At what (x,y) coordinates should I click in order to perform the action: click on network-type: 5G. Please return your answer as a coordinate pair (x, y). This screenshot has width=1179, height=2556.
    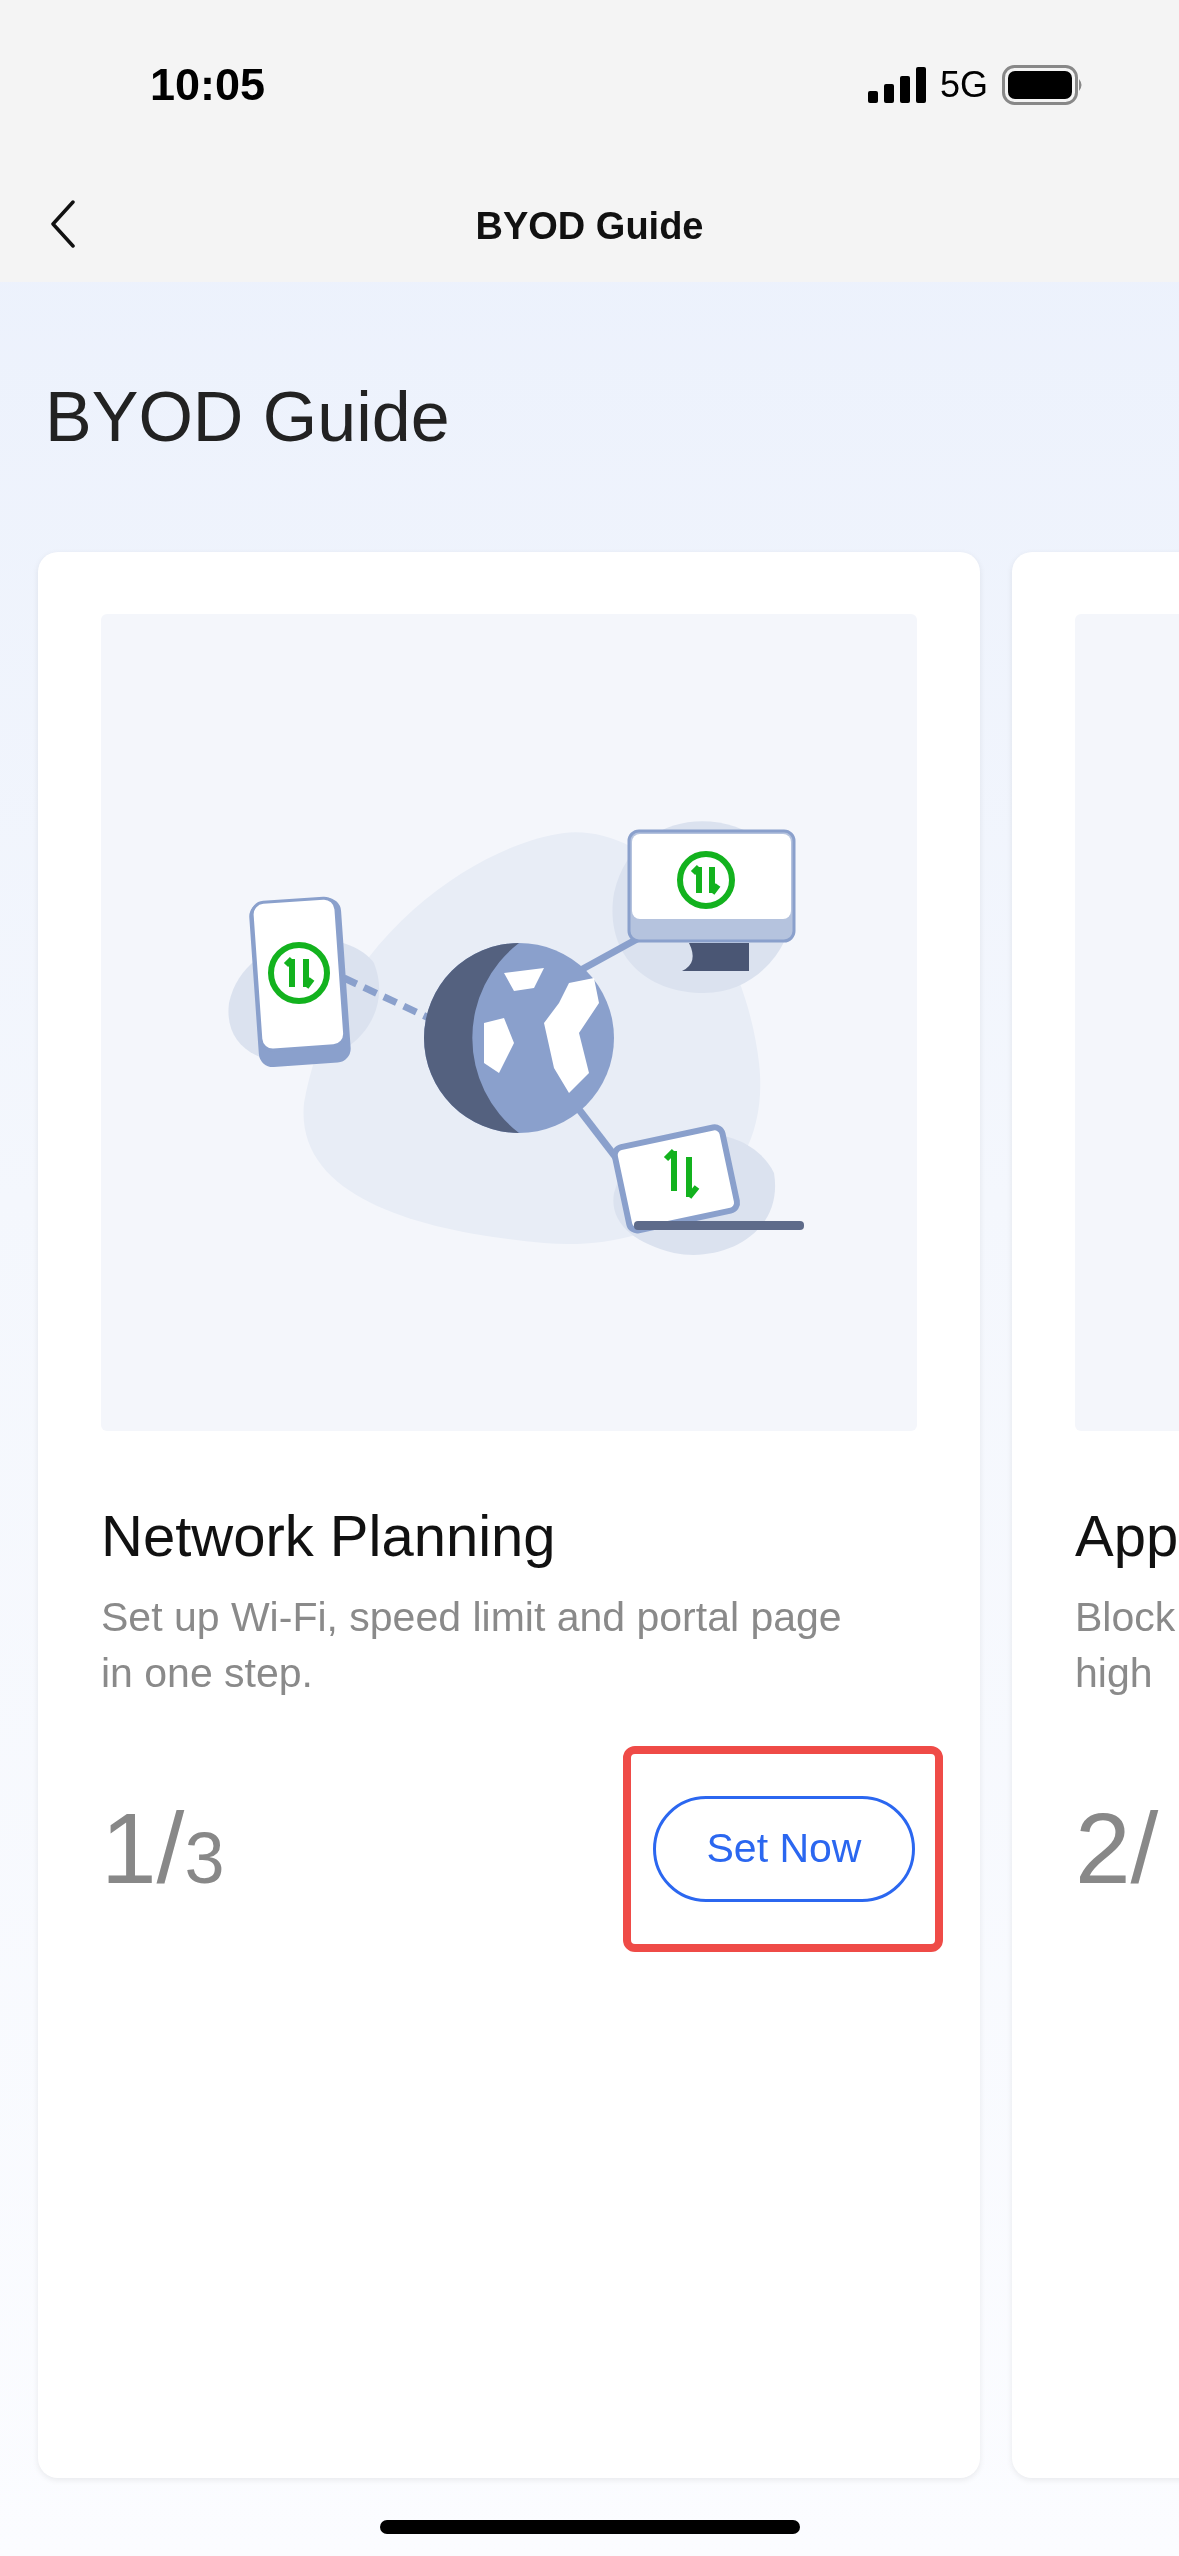
    Looking at the image, I should click on (963, 85).